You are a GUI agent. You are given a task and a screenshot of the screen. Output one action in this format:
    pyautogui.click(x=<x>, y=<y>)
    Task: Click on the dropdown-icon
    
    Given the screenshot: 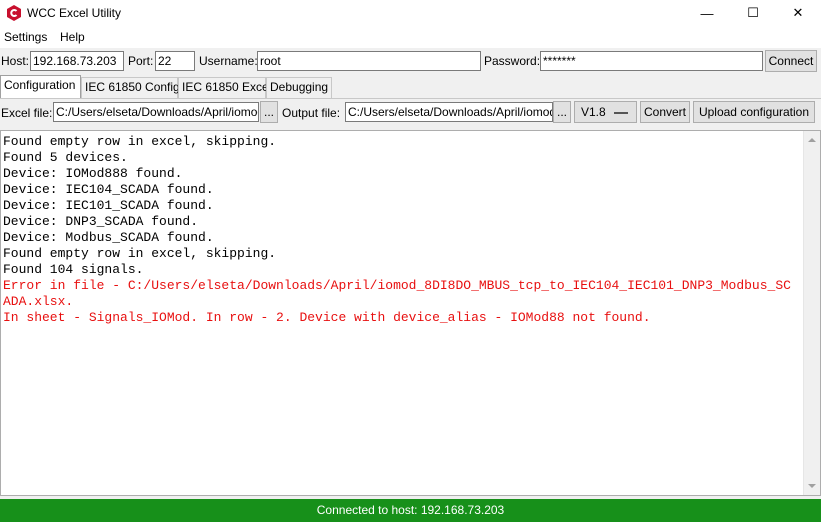 What is the action you would take?
    pyautogui.click(x=621, y=113)
    